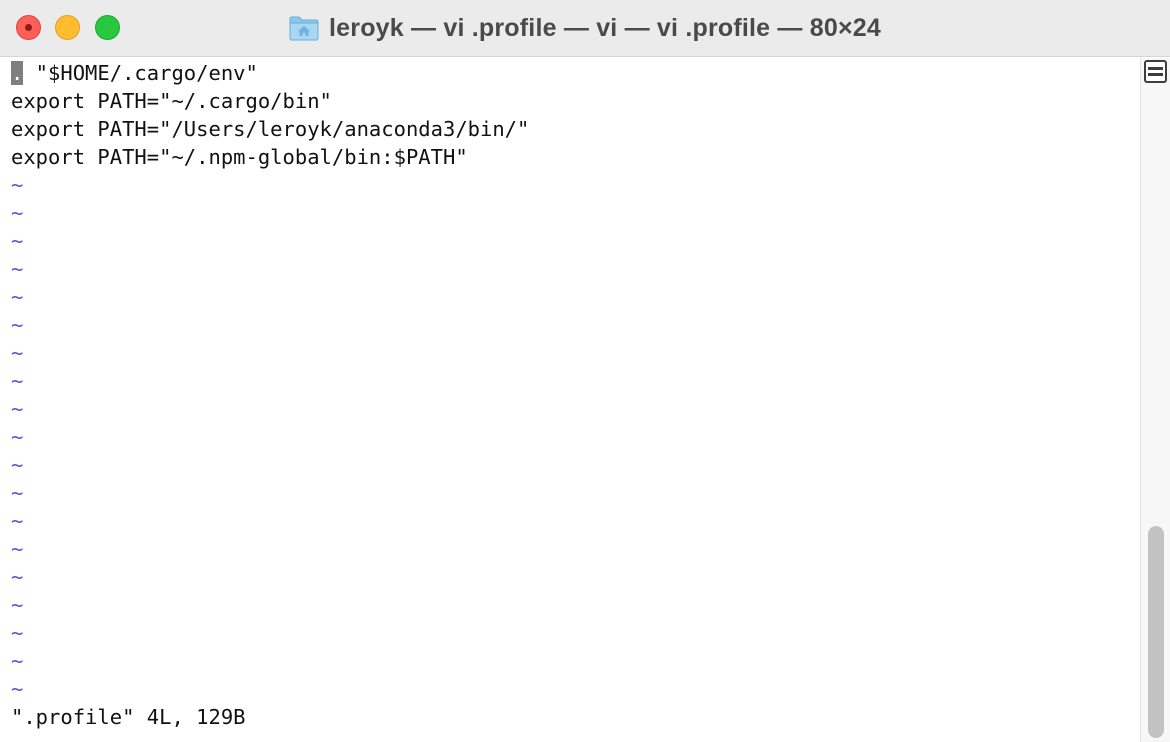 The image size is (1170, 742). I want to click on vertical-scrollbar, so click(1155, 400).